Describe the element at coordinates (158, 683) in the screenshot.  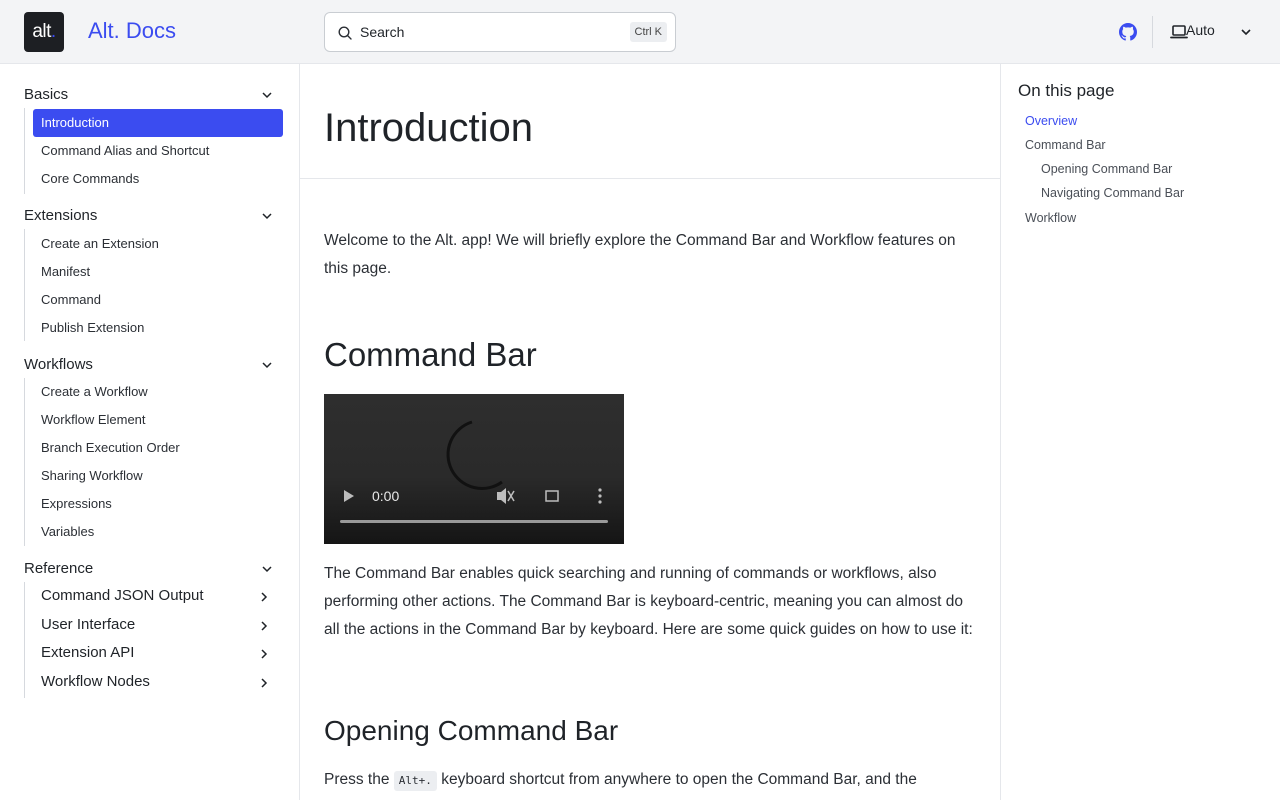
I see `sidebar-group-workflow-nodes: Workflow Nodes` at that location.